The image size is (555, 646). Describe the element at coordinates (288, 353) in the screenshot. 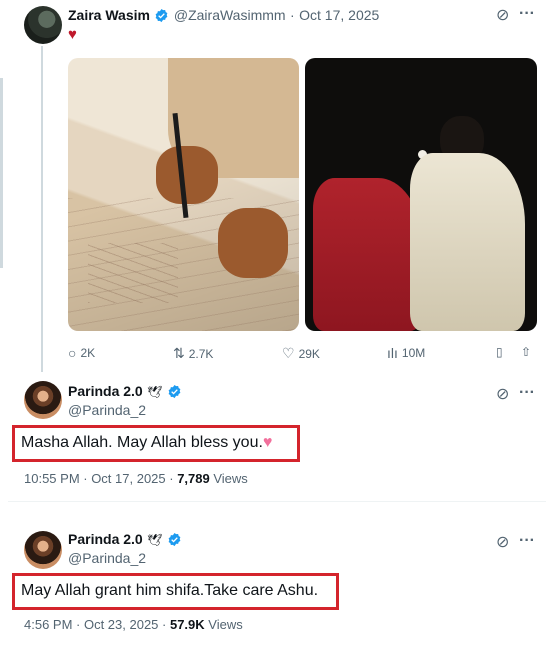

I see `like-icon: ♡` at that location.